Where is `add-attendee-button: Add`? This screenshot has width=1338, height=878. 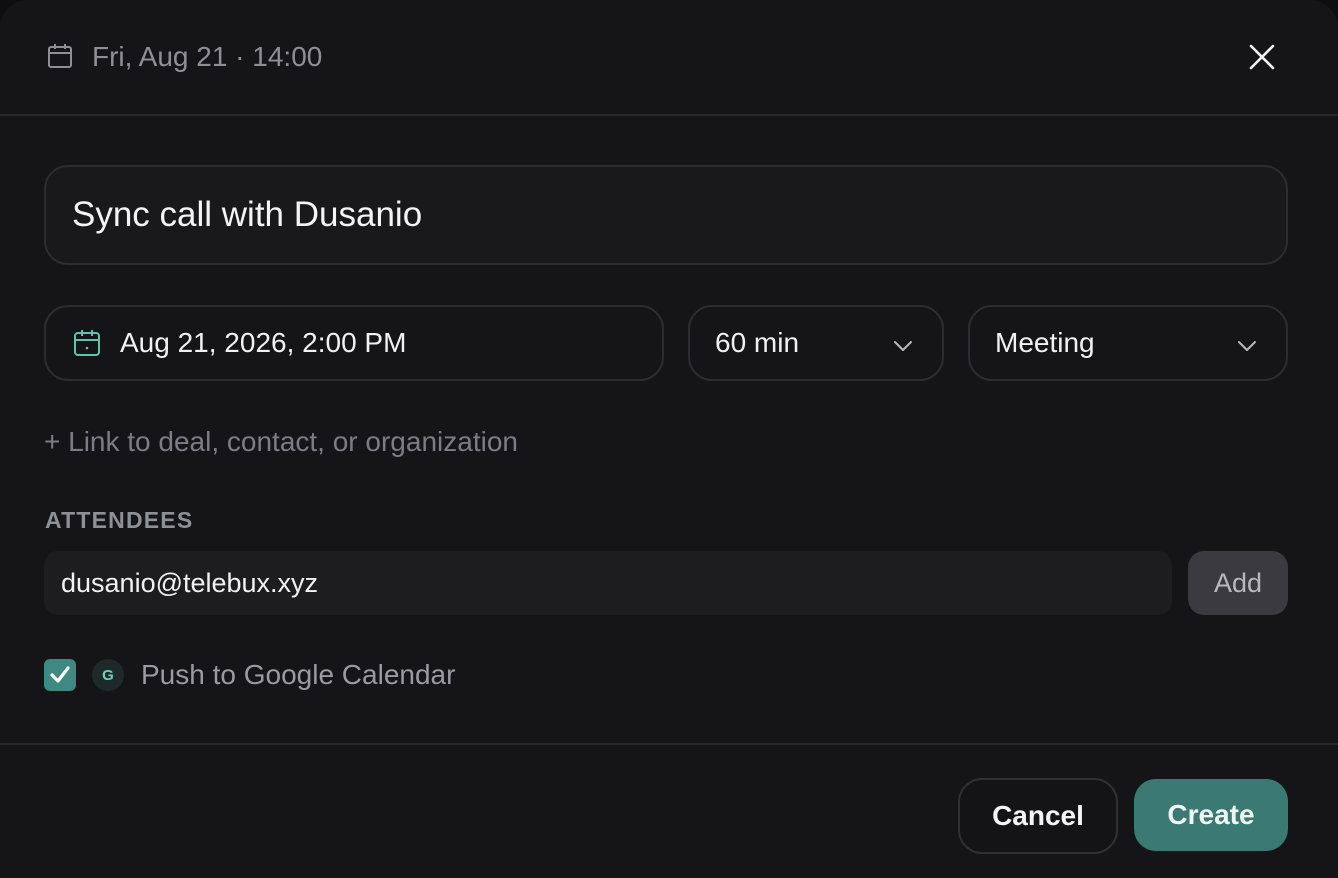 add-attendee-button: Add is located at coordinates (1238, 583).